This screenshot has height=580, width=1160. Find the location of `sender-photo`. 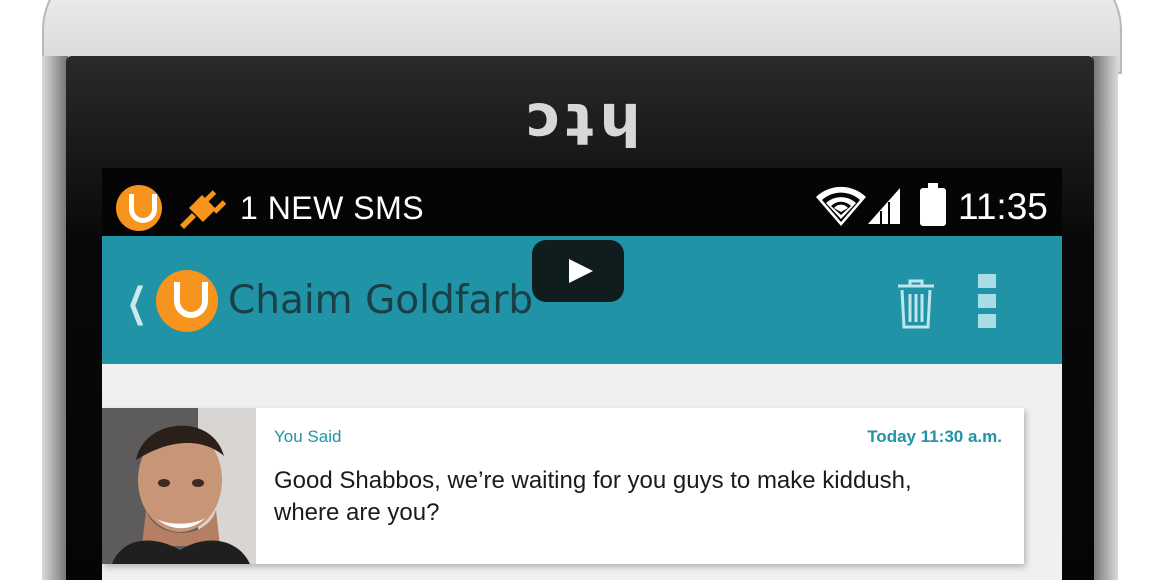

sender-photo is located at coordinates (179, 486).